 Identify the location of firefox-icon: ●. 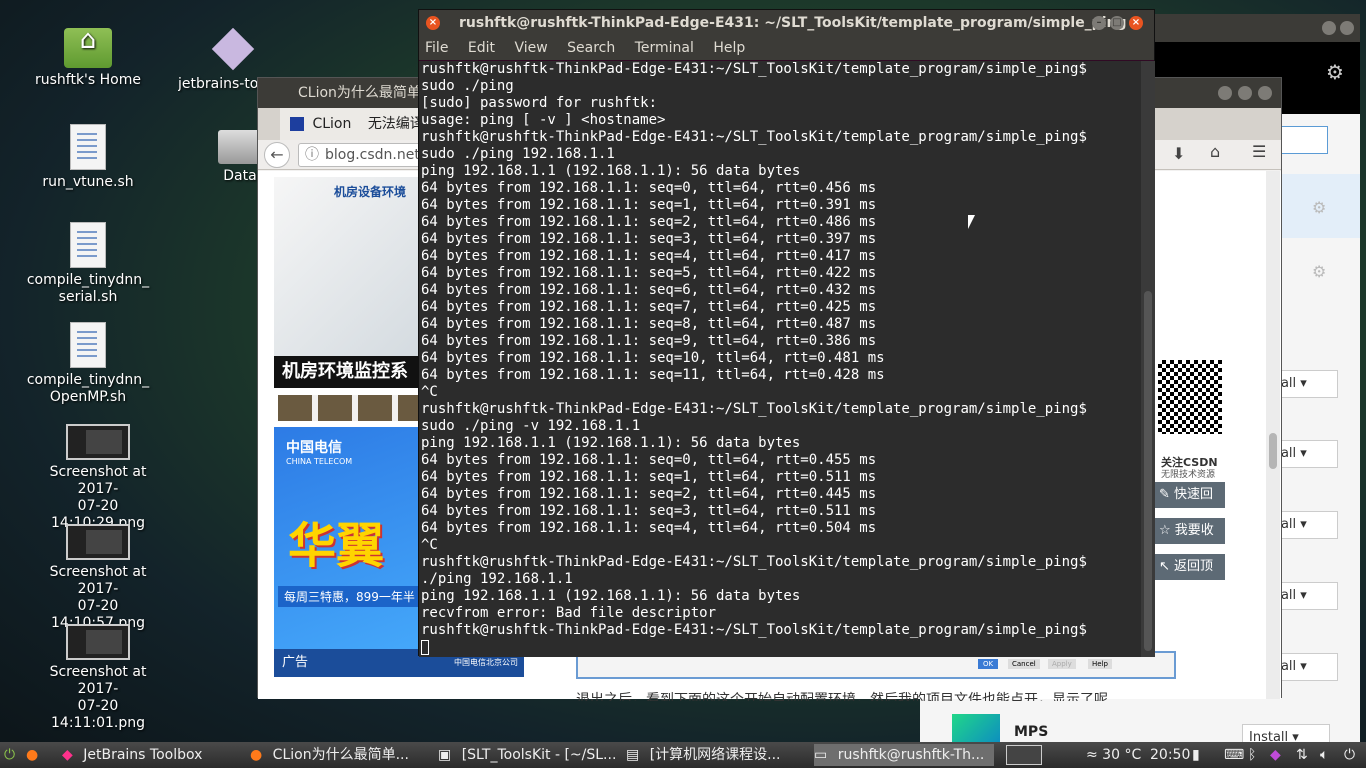
(256, 755).